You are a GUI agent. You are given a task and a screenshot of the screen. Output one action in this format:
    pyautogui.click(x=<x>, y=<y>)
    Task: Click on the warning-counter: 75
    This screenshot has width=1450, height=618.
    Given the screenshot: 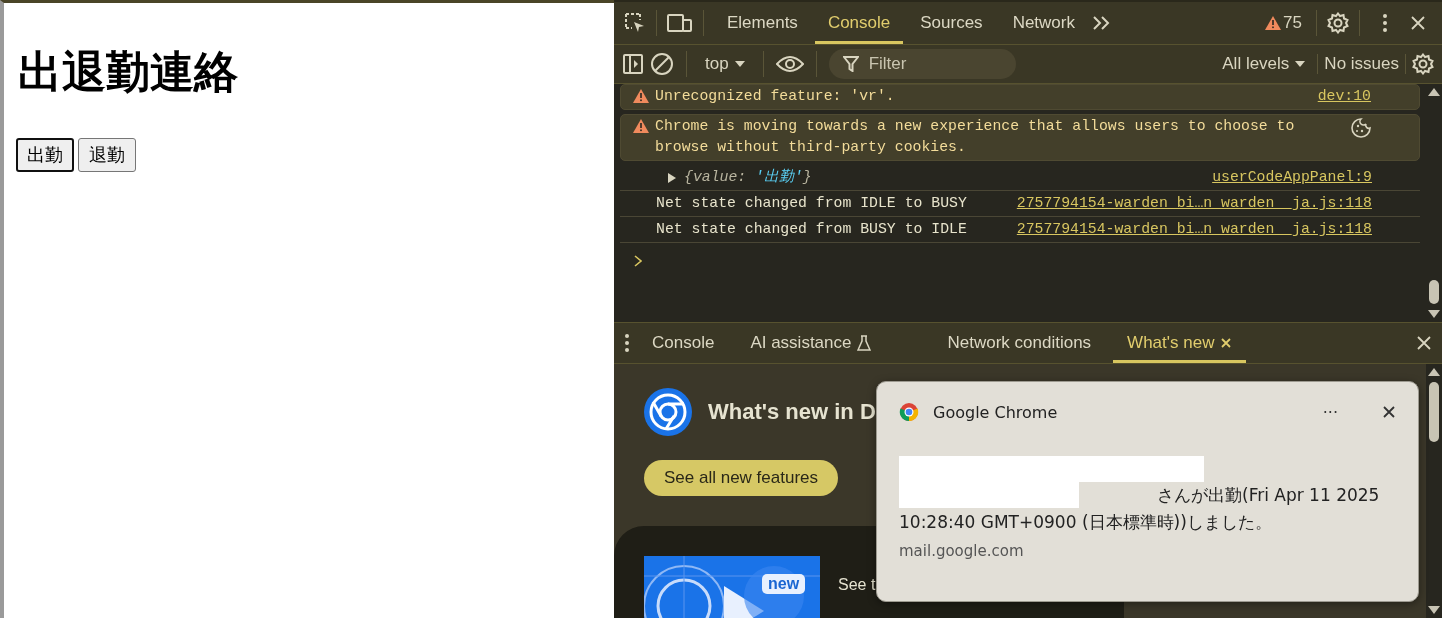 What is the action you would take?
    pyautogui.click(x=1283, y=23)
    